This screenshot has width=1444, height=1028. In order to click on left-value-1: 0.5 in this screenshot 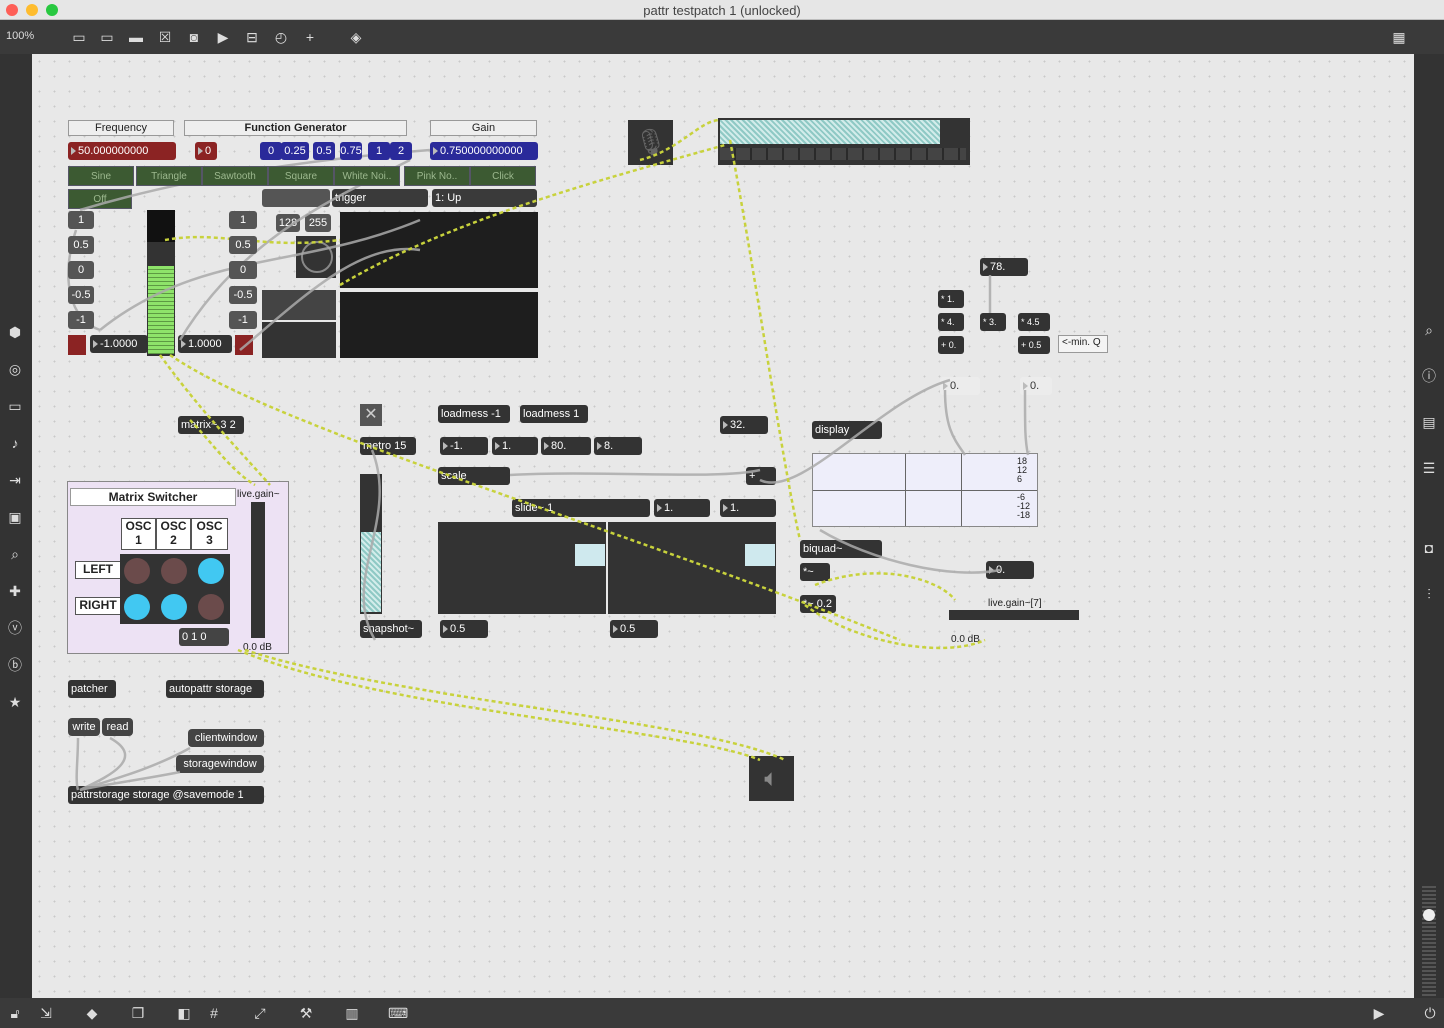, I will do `click(81, 245)`.